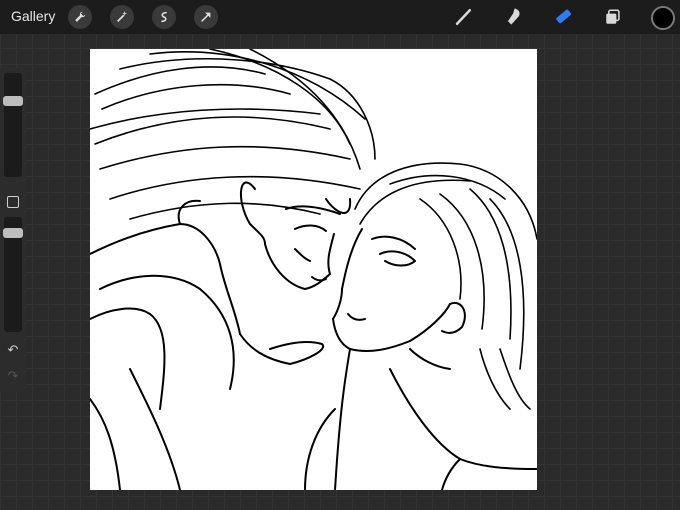 The image size is (680, 510). I want to click on right-hair-strokes, so click(445, 286).